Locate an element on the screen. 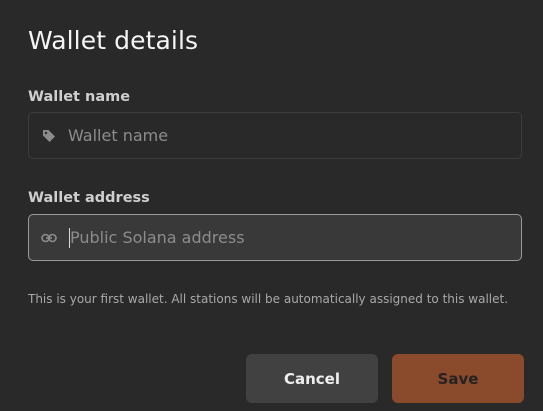  cancel-button: Cancel is located at coordinates (312, 378).